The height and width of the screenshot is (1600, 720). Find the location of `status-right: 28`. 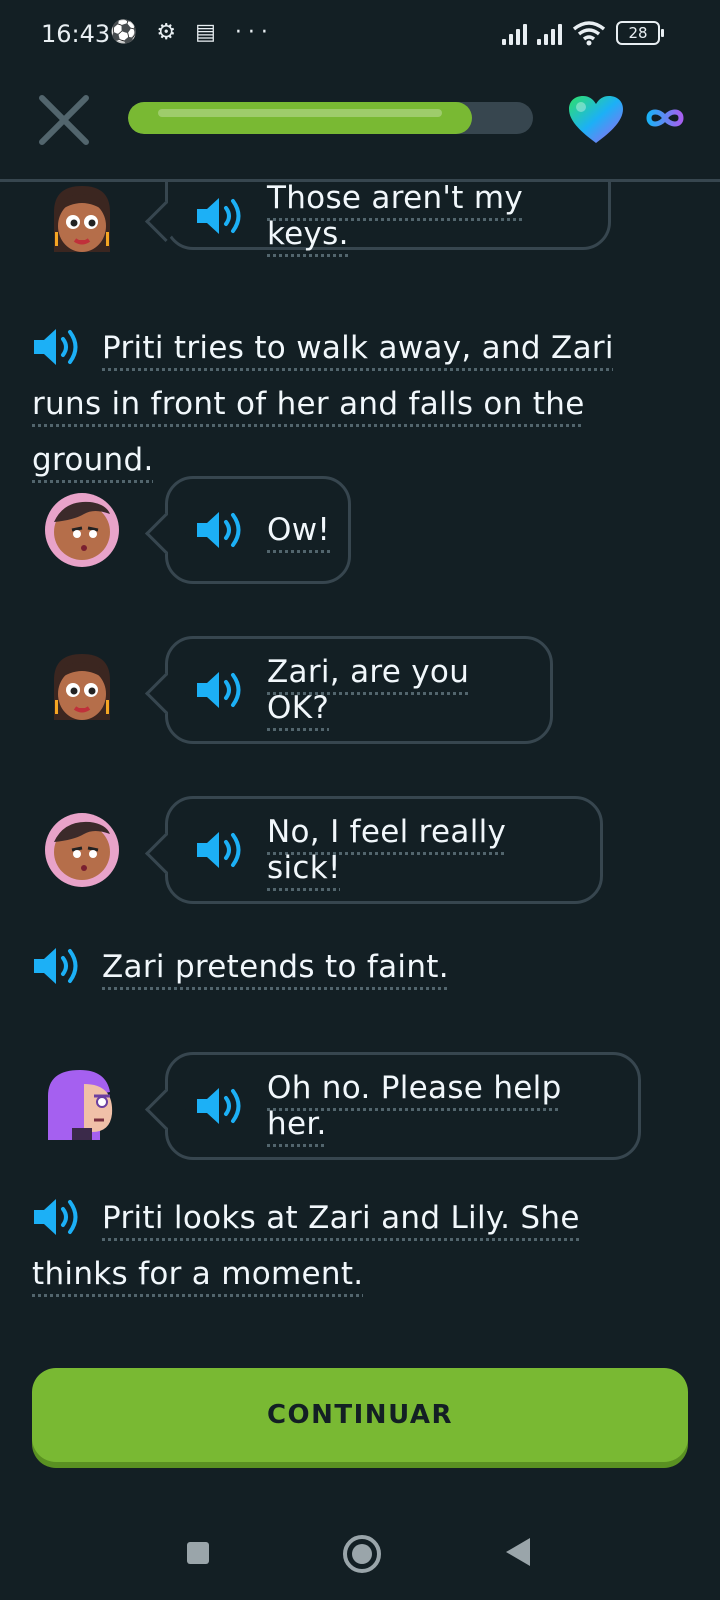

status-right: 28 is located at coordinates (583, 33).